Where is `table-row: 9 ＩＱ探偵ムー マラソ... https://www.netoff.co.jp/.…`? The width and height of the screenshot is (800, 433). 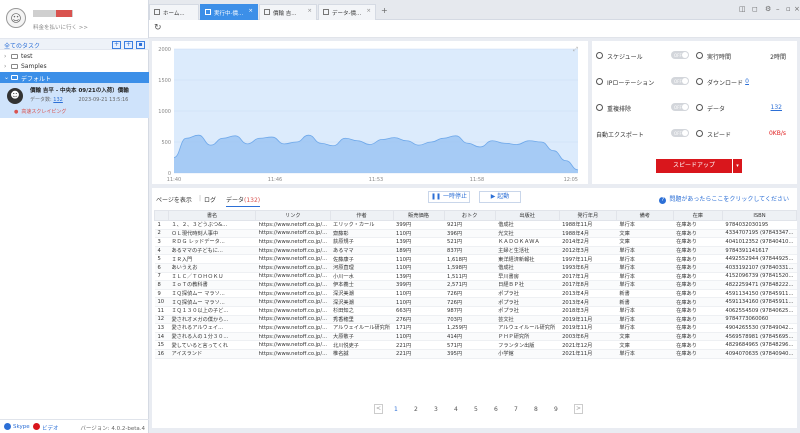 table-row: 9 ＩＱ探偵ムー マラソ... https://www.netoff.co.jp/.… is located at coordinates (475, 294).